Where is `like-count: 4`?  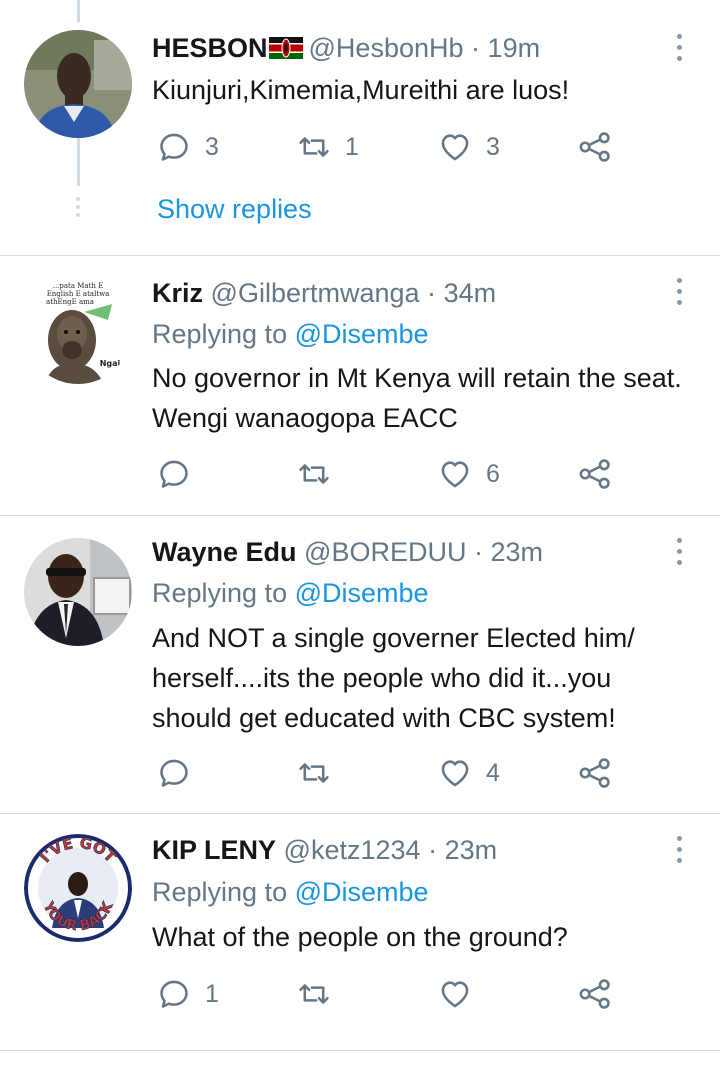 like-count: 4 is located at coordinates (493, 772).